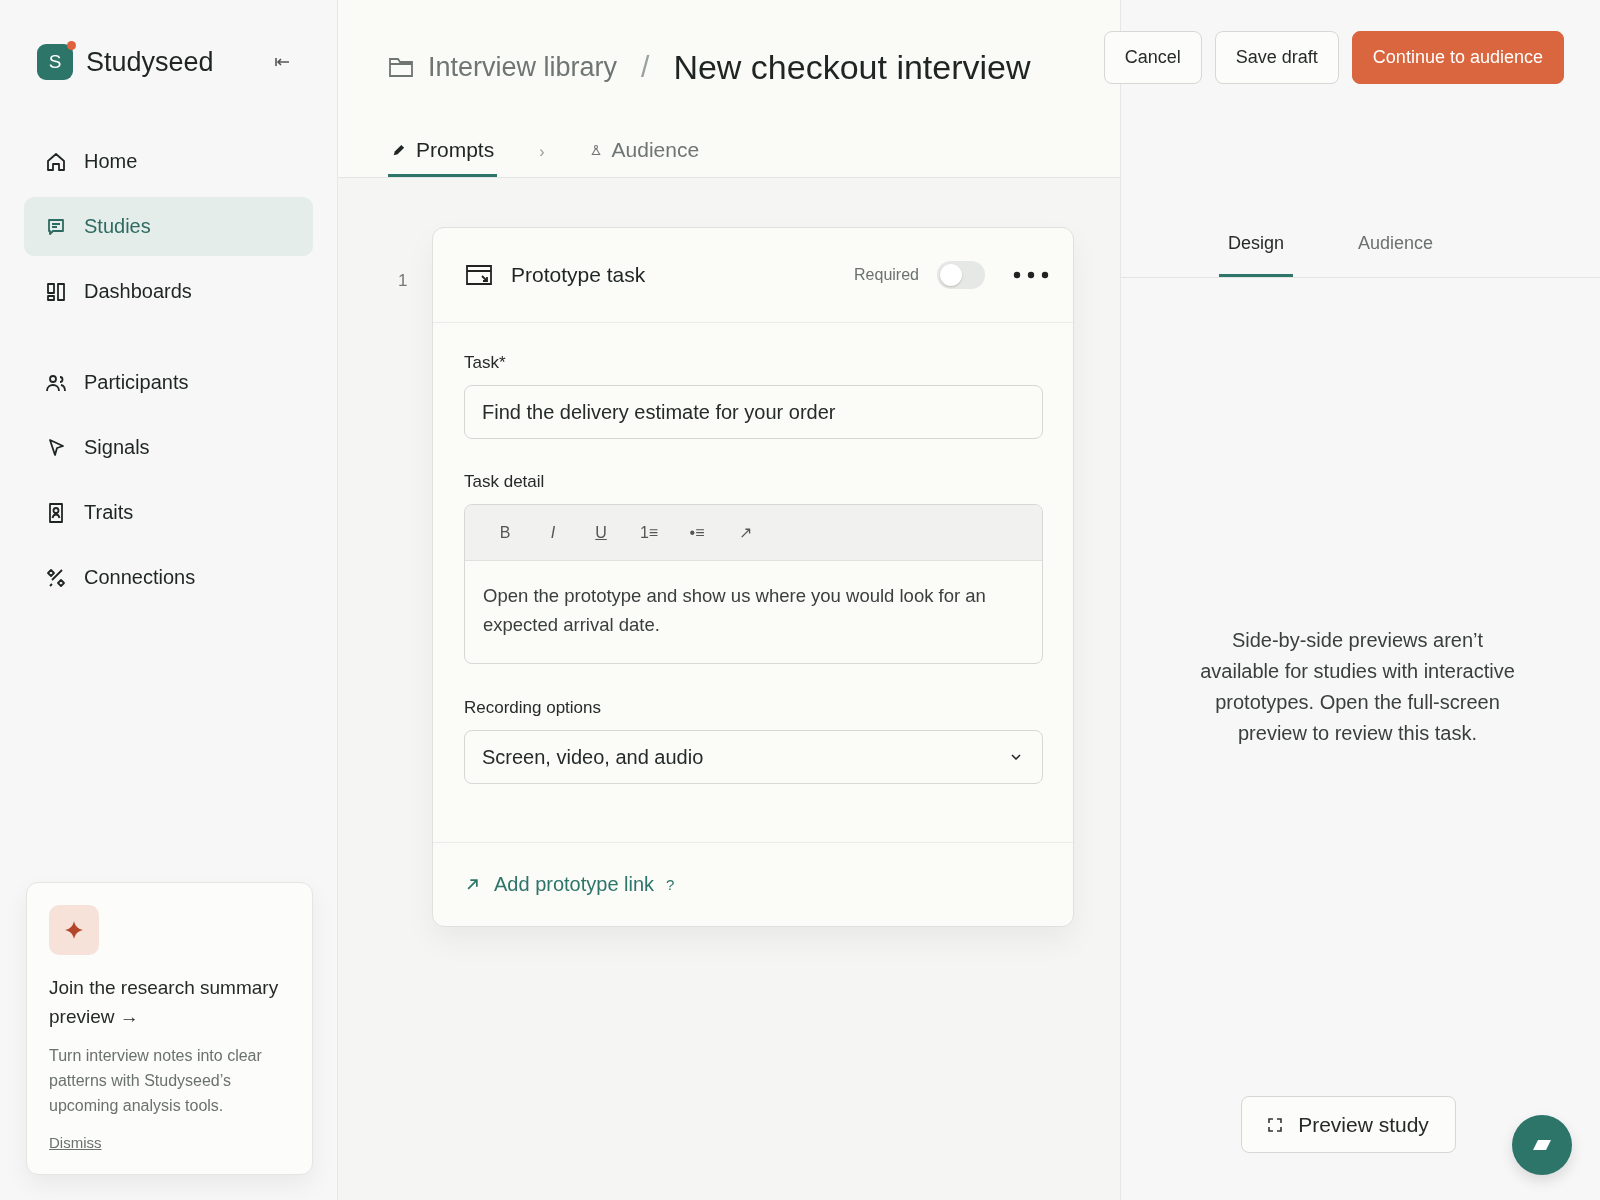 This screenshot has width=1600, height=1200. I want to click on chat-icon, so click(1542, 1145).